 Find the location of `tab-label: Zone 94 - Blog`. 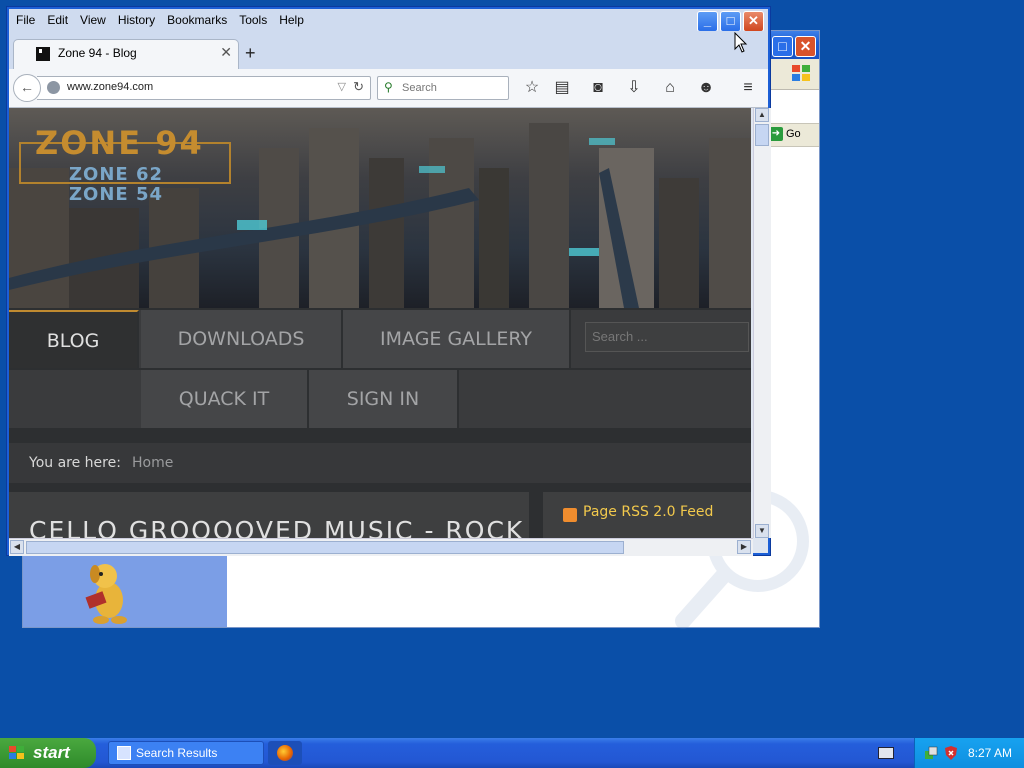

tab-label: Zone 94 - Blog is located at coordinates (97, 53).